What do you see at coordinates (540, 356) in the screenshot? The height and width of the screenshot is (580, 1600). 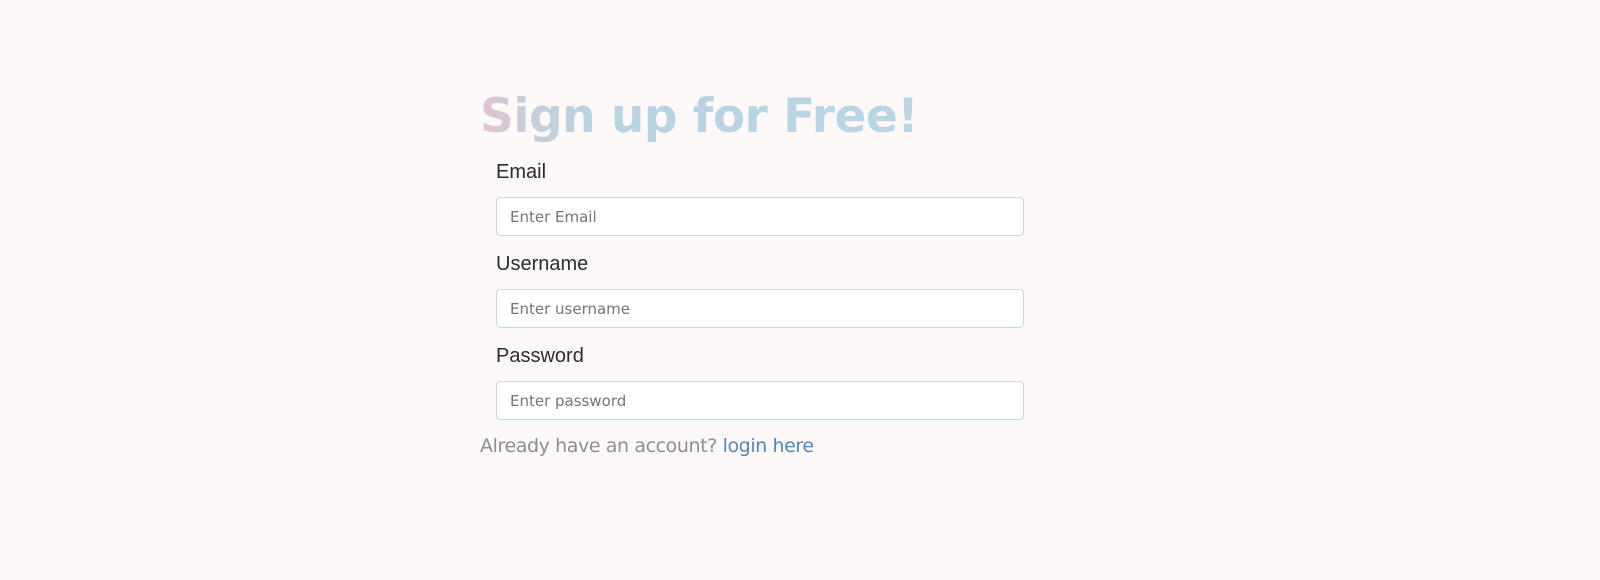 I see `password-label: Password` at bounding box center [540, 356].